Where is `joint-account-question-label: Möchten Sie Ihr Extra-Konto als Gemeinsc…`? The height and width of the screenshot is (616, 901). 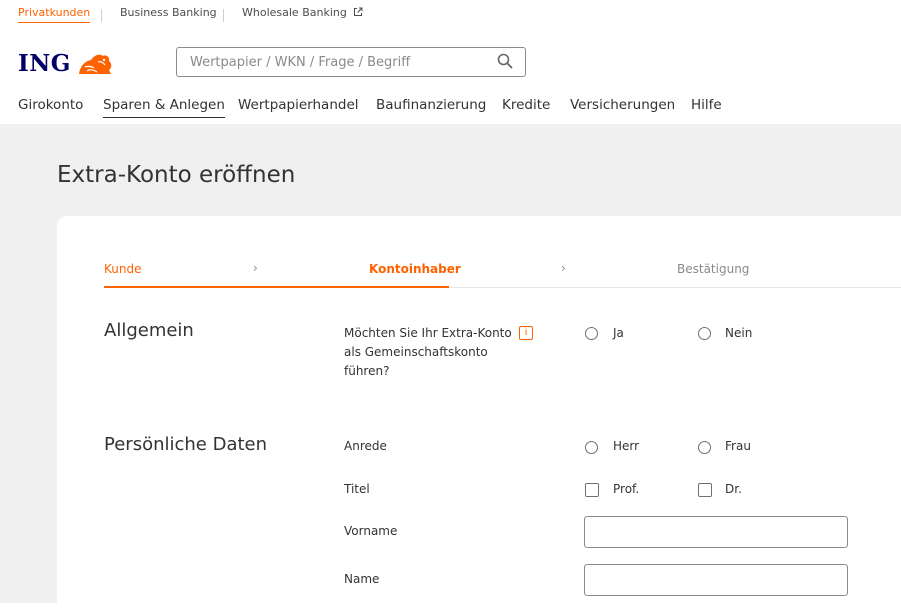 joint-account-question-label: Möchten Sie Ihr Extra-Konto als Gemeinsc… is located at coordinates (429, 352).